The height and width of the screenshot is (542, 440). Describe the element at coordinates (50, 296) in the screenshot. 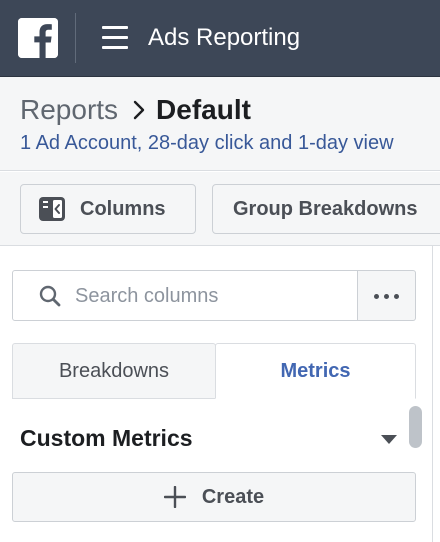

I see `search-icon` at that location.